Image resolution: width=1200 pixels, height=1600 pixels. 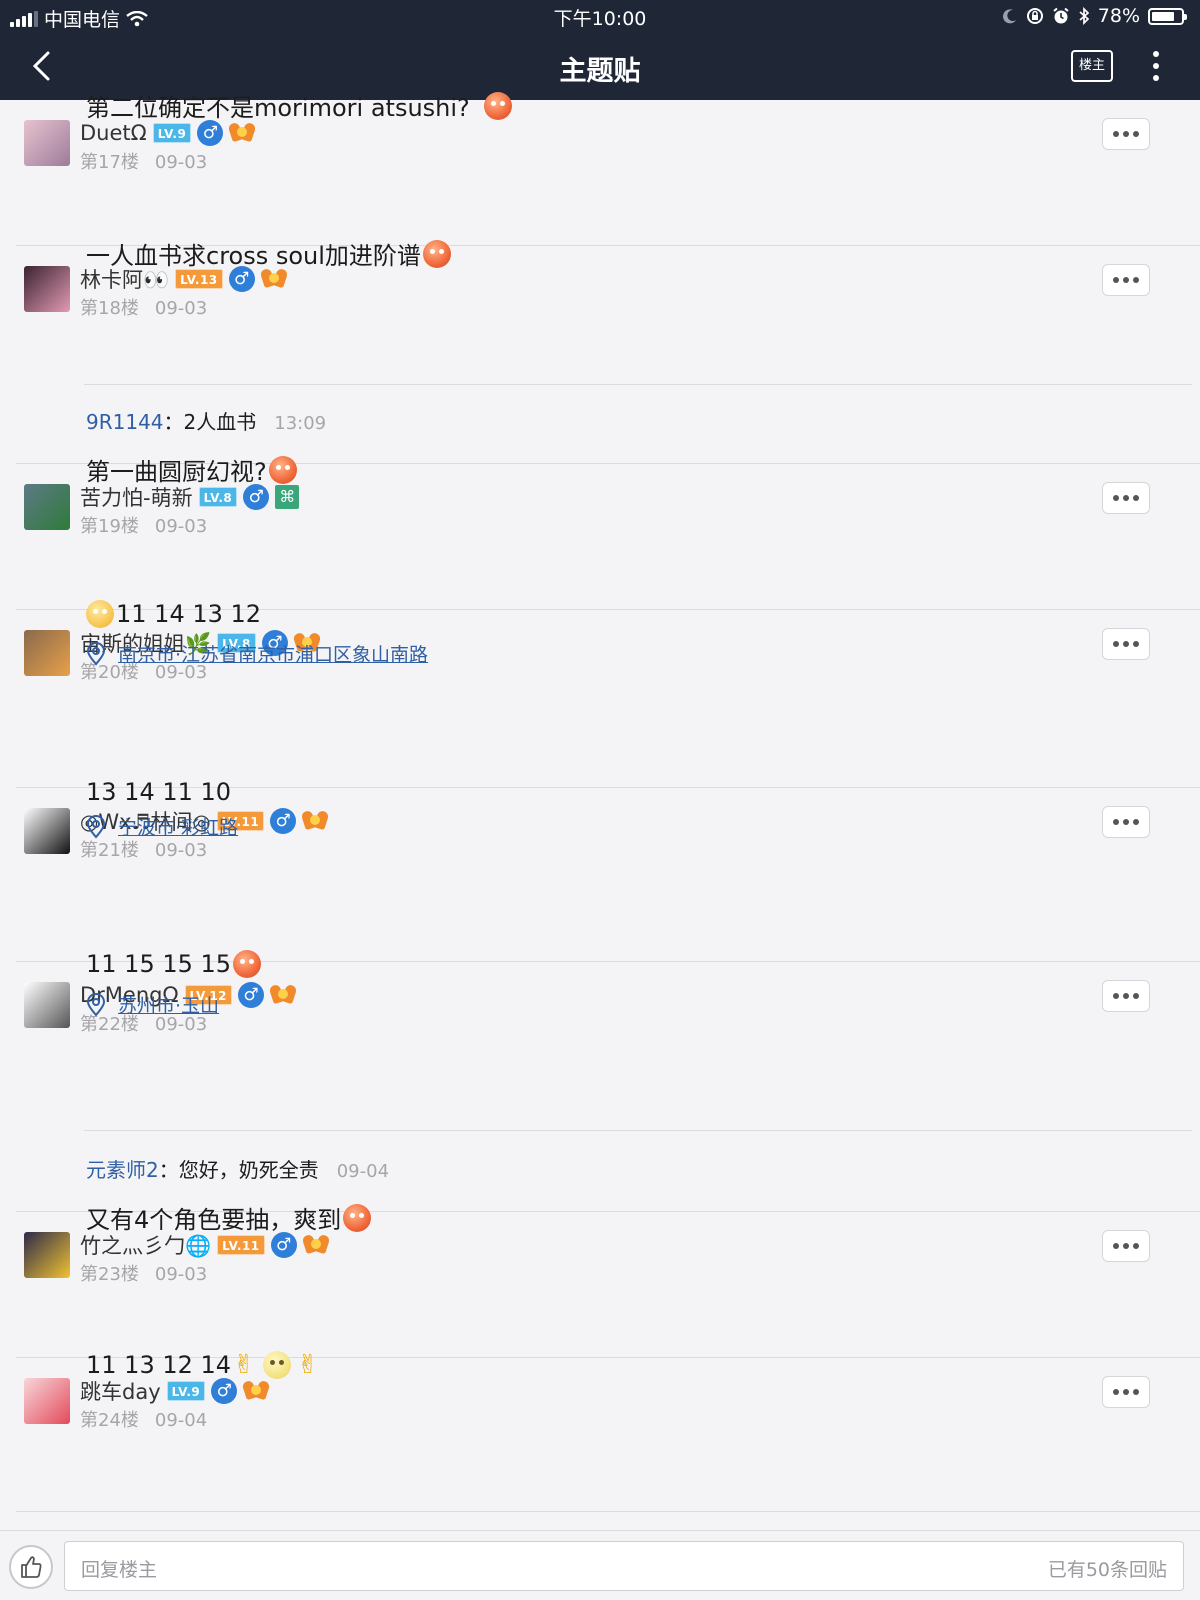 I want to click on post-text: 13 14 11 10, so click(x=159, y=792).